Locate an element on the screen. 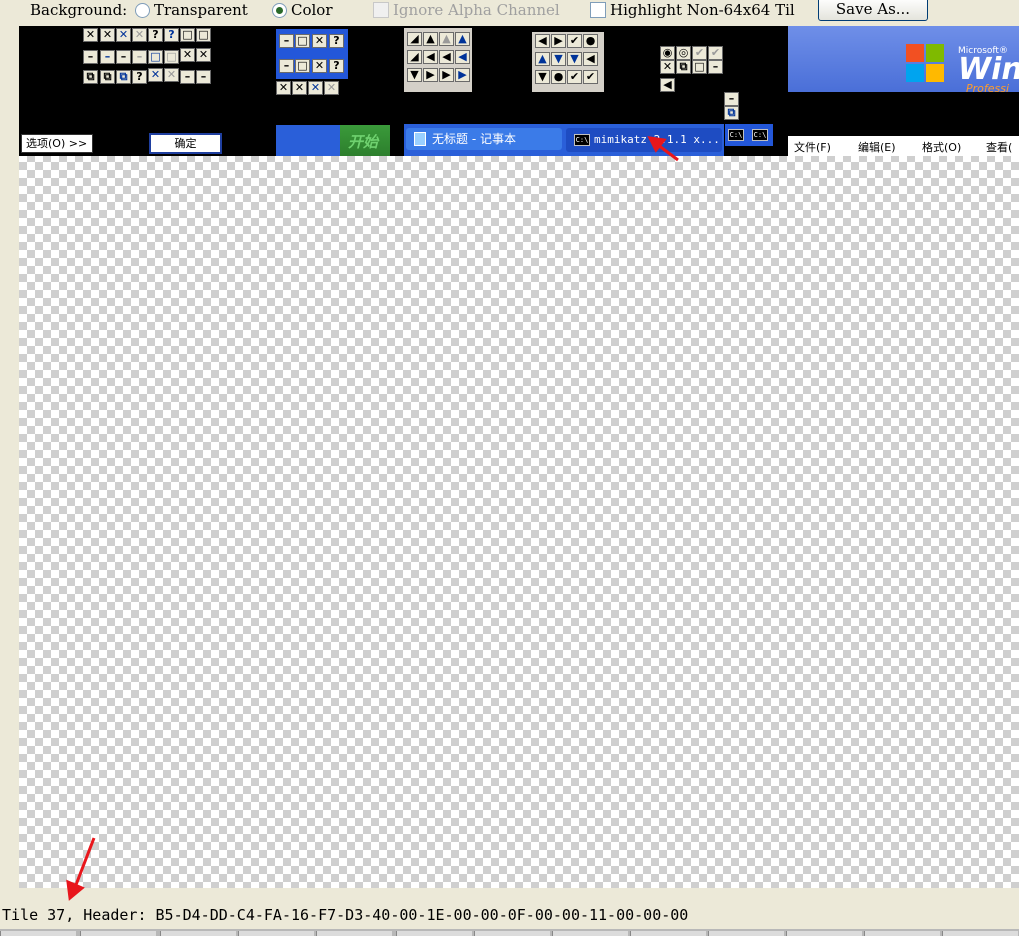 The image size is (1019, 936). windows-taskbar-strip is located at coordinates (509, 932).